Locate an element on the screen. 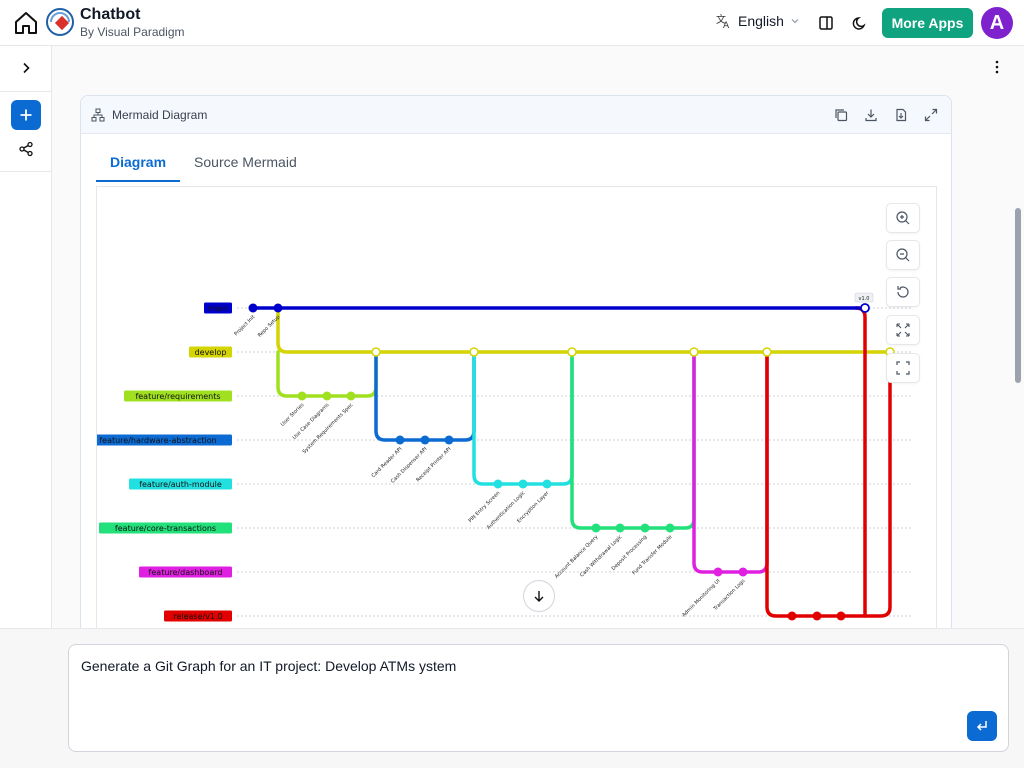  zoom-in-icon is located at coordinates (903, 218).